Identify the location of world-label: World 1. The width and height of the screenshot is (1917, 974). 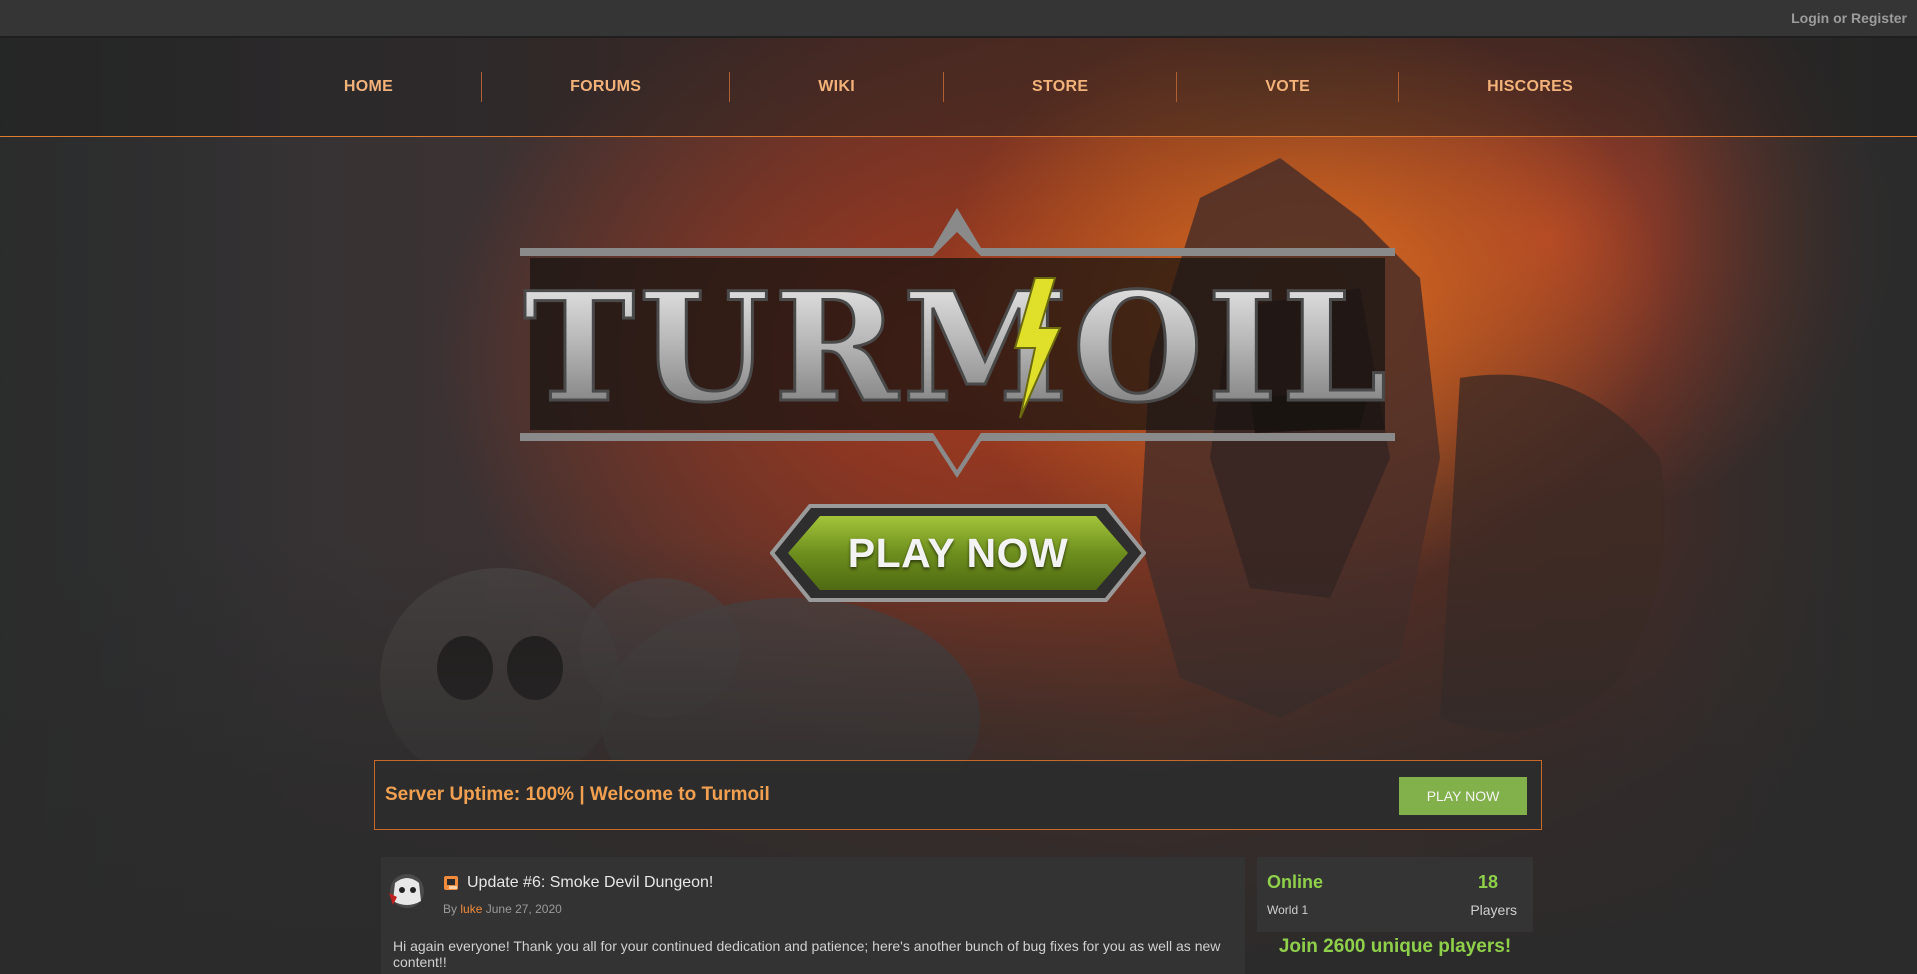
(1288, 910).